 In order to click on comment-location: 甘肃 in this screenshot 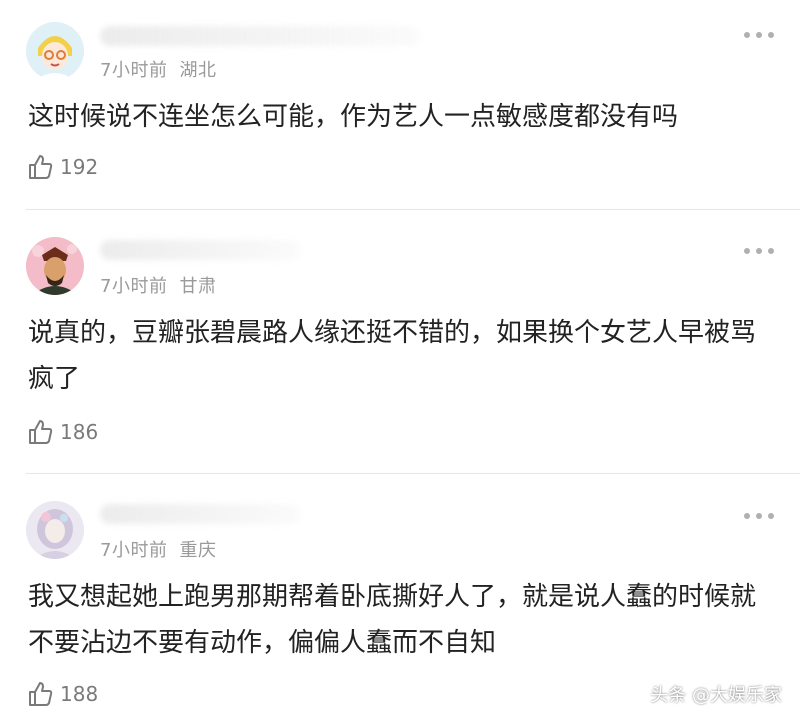, I will do `click(198, 286)`.